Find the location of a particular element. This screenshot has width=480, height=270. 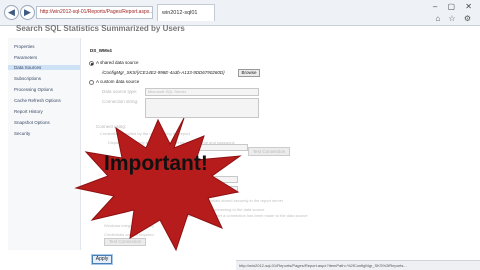

sidebar-item-snapshot-options: Snapshot Options is located at coordinates (32, 122).